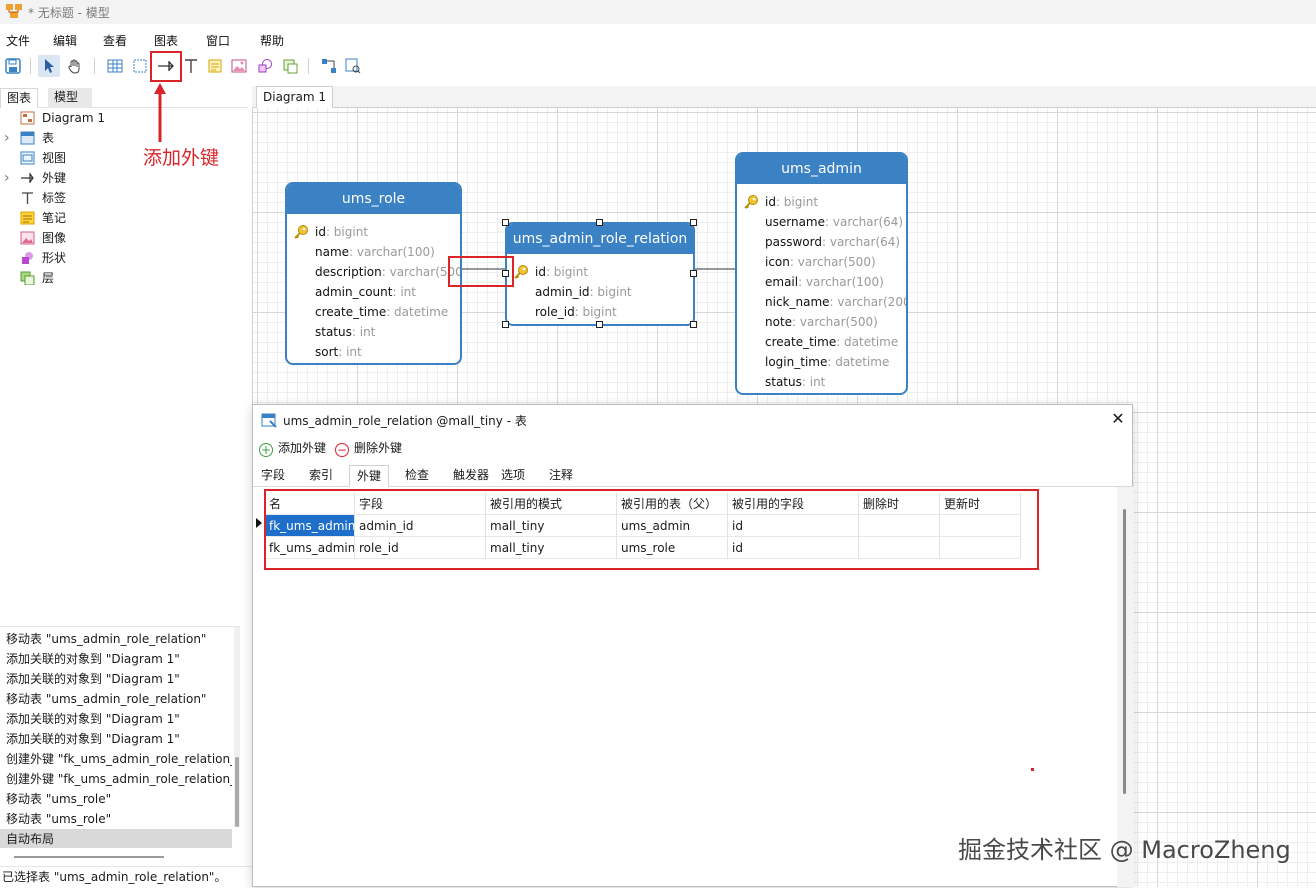 This screenshot has height=888, width=1316. I want to click on layer-tool-icon, so click(290, 66).